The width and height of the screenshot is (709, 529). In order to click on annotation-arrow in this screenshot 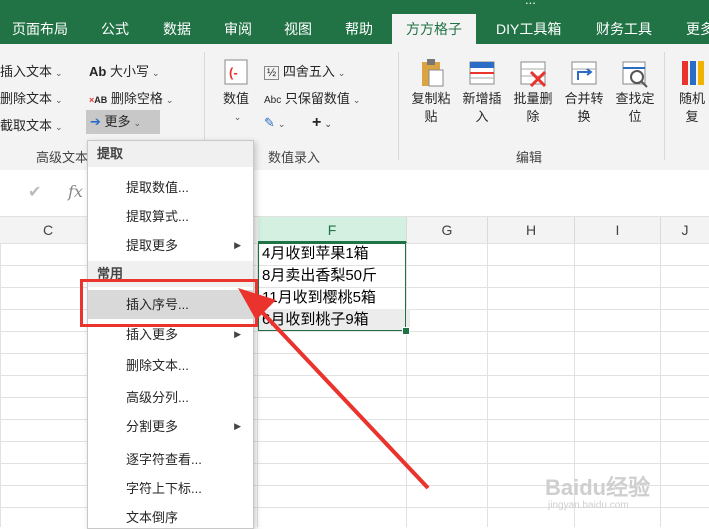, I will do `click(334, 389)`.